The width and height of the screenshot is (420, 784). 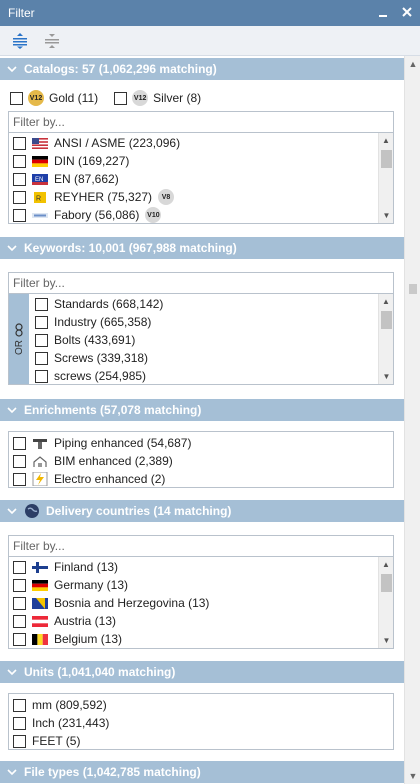 What do you see at coordinates (202, 672) in the screenshot?
I see `units-section-header: Units (1,041,040 matching)` at bounding box center [202, 672].